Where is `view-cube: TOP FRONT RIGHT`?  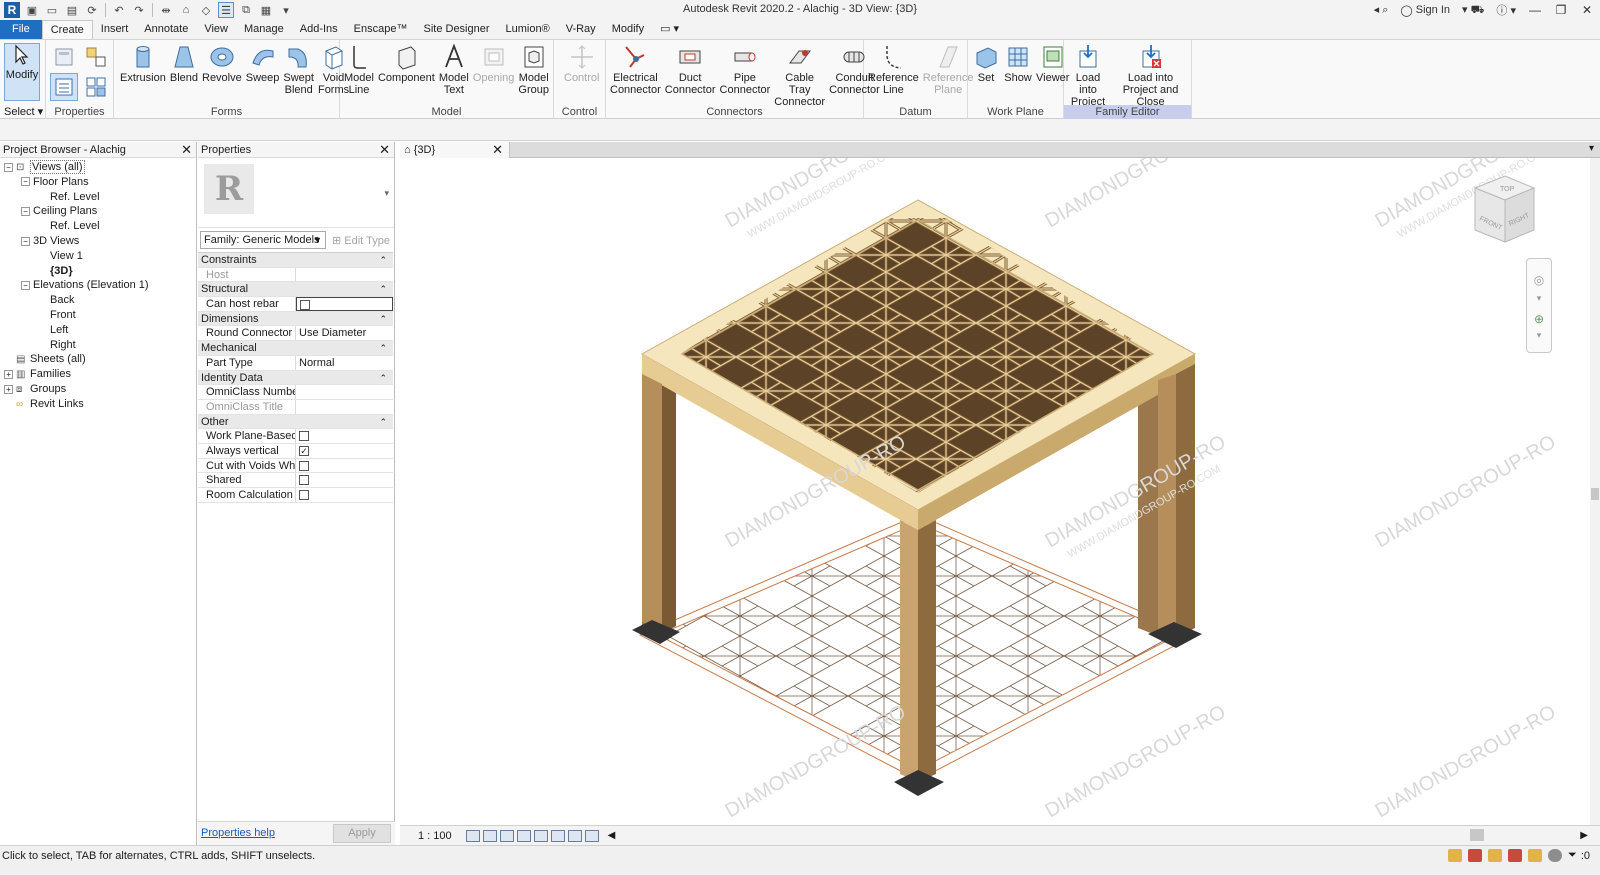 view-cube: TOP FRONT RIGHT is located at coordinates (1504, 209).